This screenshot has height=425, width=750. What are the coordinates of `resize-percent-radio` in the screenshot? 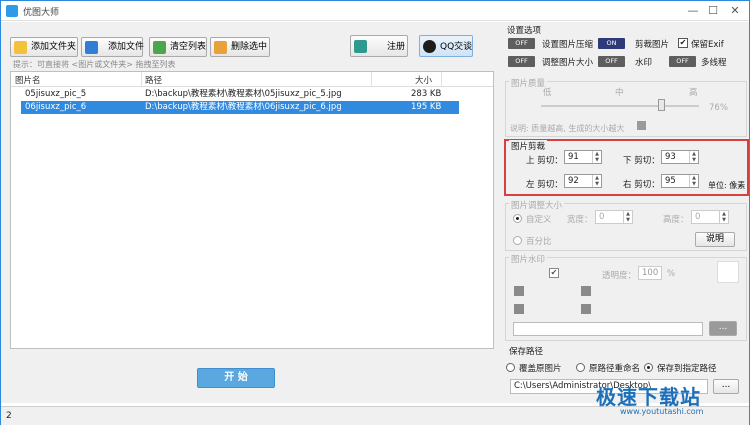 It's located at (517, 240).